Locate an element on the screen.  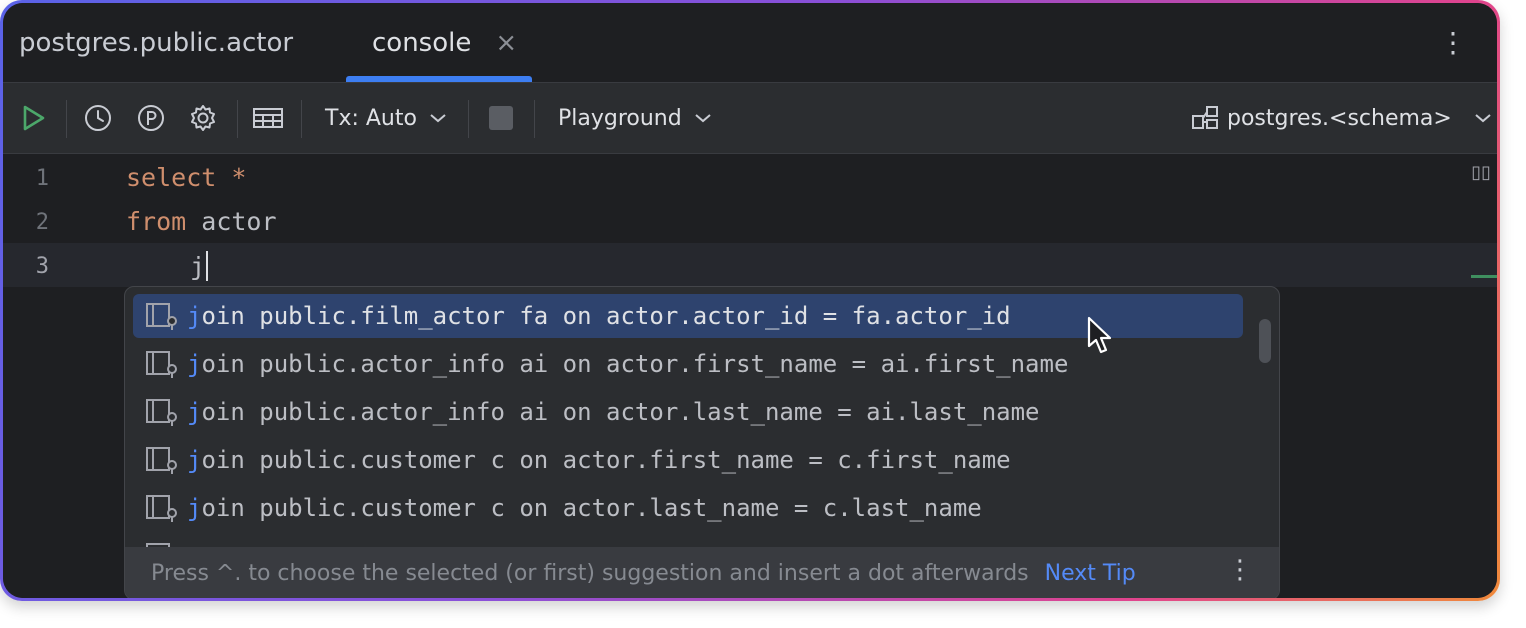
reader-mode-icon: ▯▯ is located at coordinates (1481, 172).